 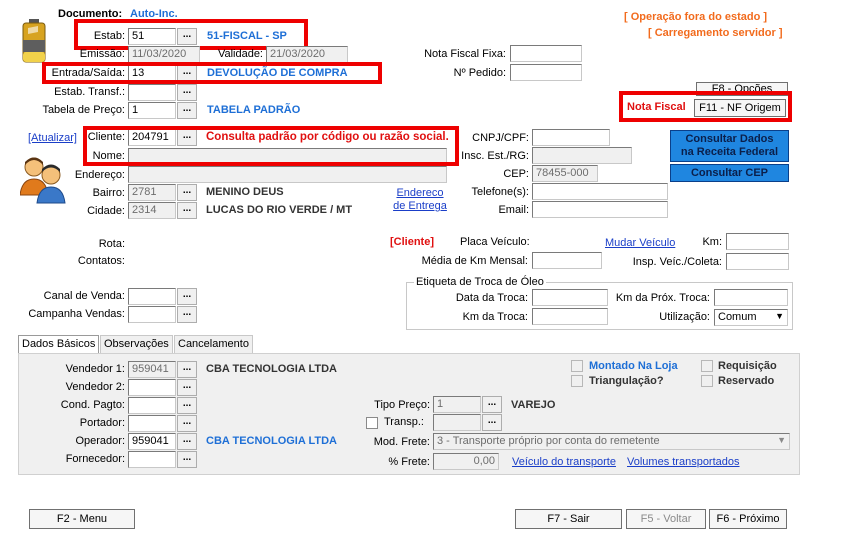 I want to click on consultar-receita-line1: Consultar Dados, so click(x=729, y=139).